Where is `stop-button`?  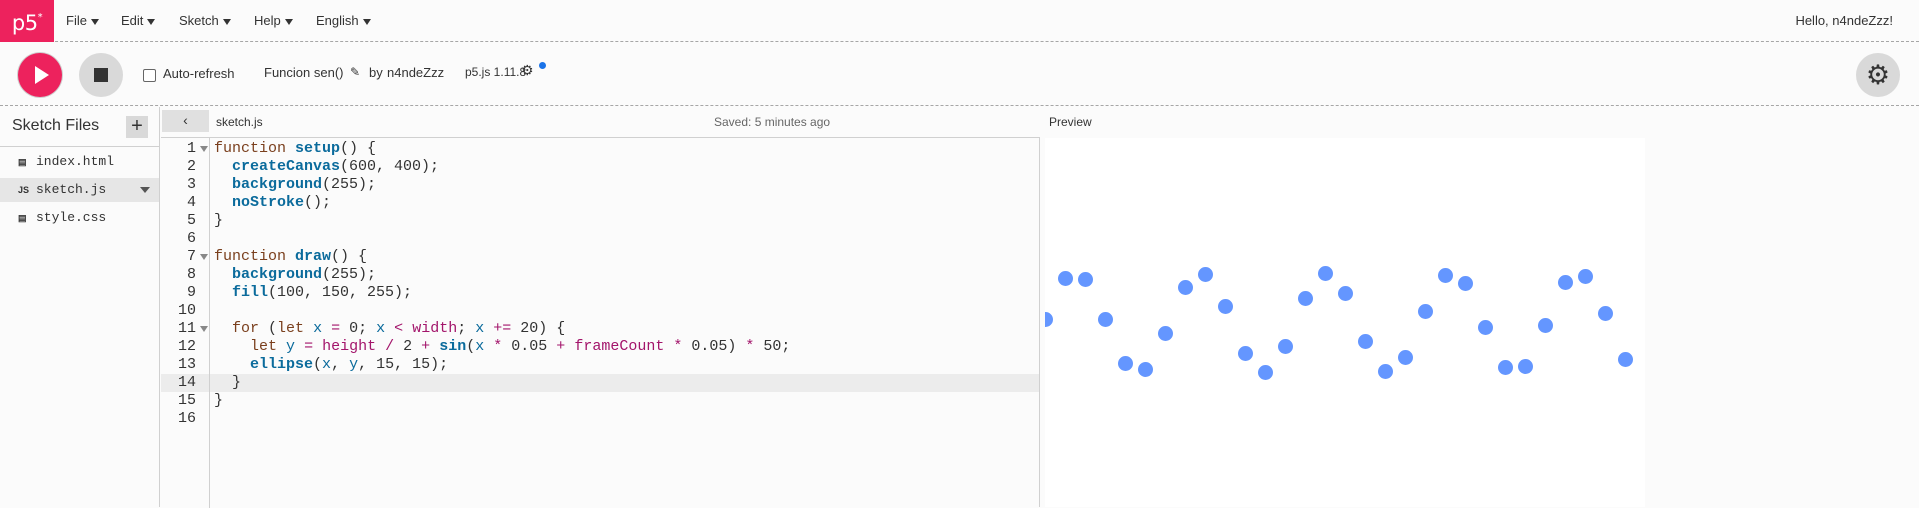
stop-button is located at coordinates (101, 75).